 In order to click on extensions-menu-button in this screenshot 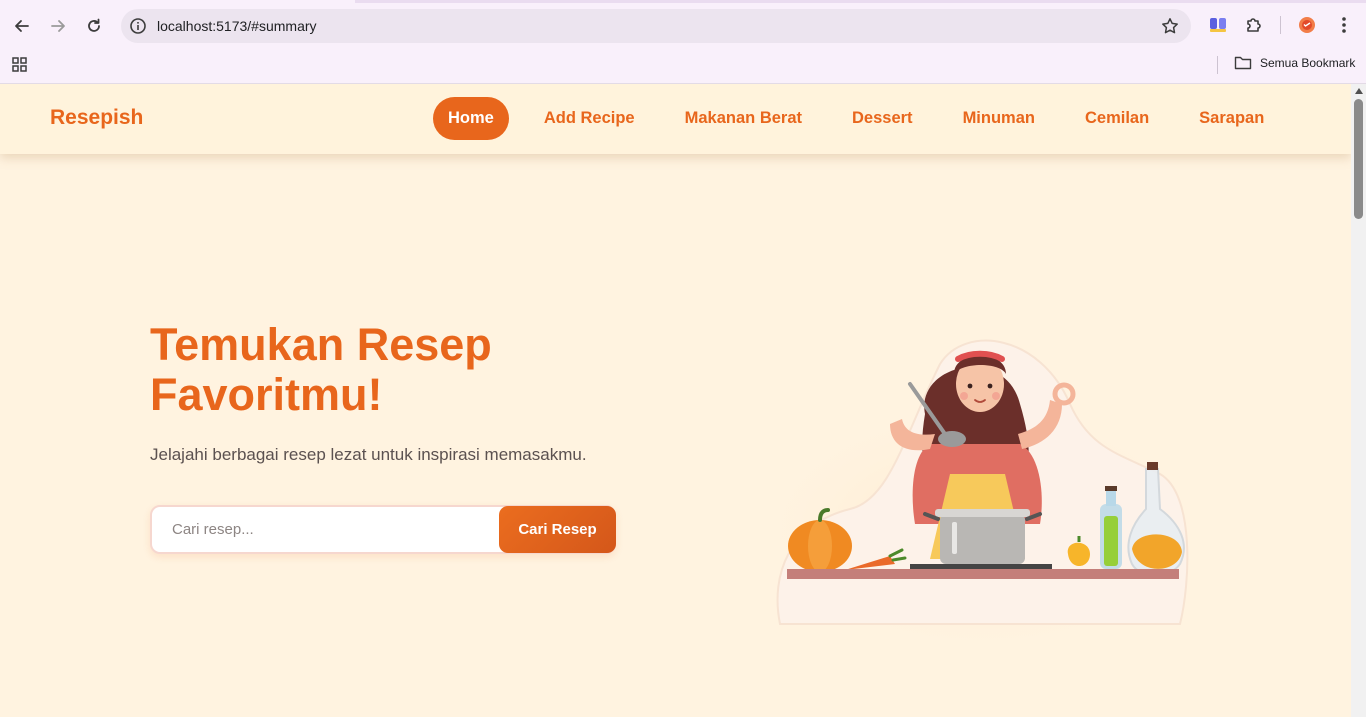, I will do `click(1254, 25)`.